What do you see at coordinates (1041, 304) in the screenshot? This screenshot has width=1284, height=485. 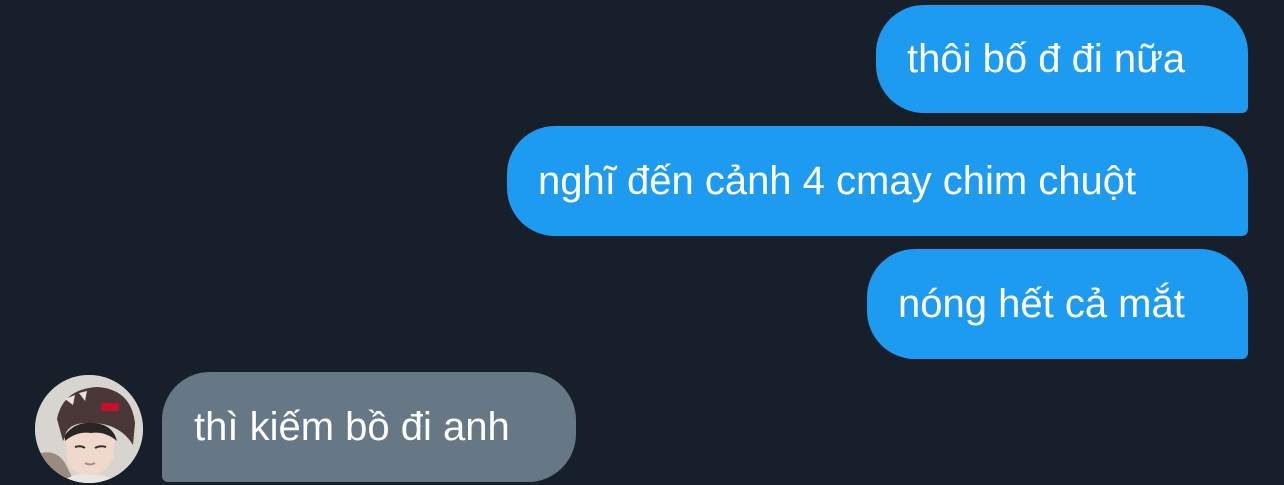 I see `message-text: nóng hết cả mắt` at bounding box center [1041, 304].